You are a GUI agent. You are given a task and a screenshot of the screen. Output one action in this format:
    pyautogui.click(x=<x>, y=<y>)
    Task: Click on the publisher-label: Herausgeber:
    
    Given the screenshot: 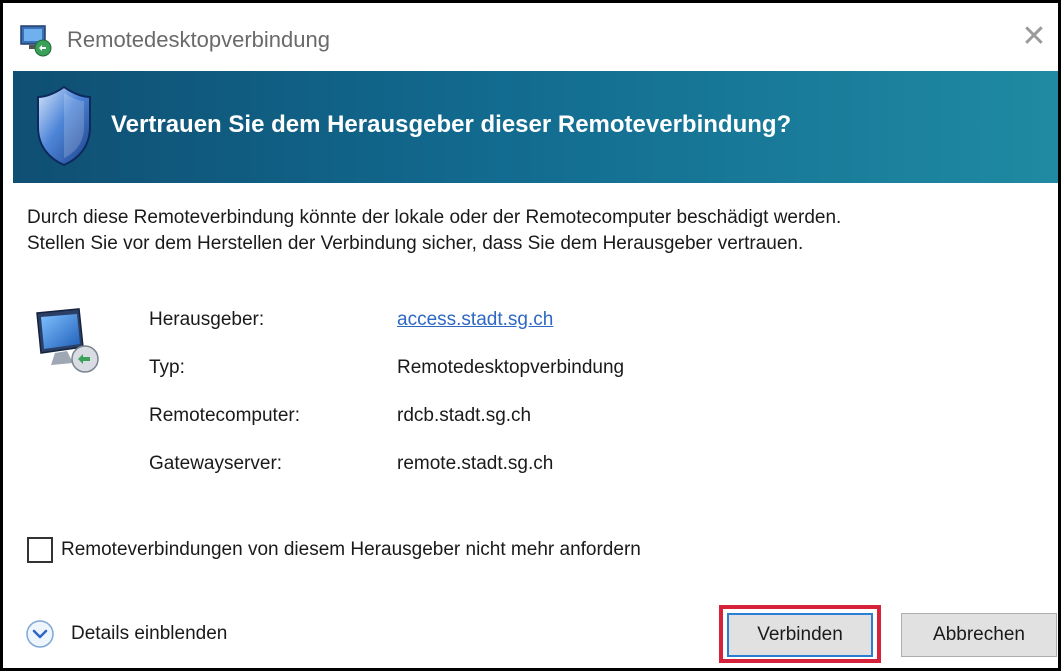 What is the action you would take?
    pyautogui.click(x=207, y=319)
    